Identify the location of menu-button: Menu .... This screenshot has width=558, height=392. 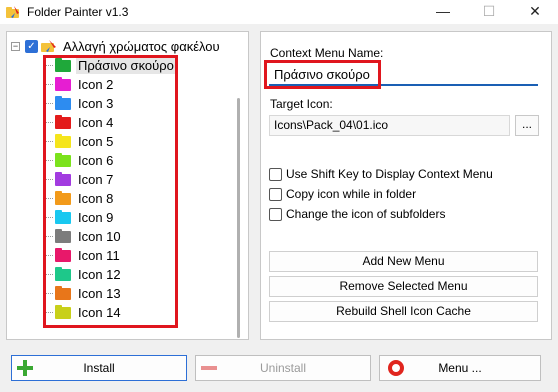
(460, 368).